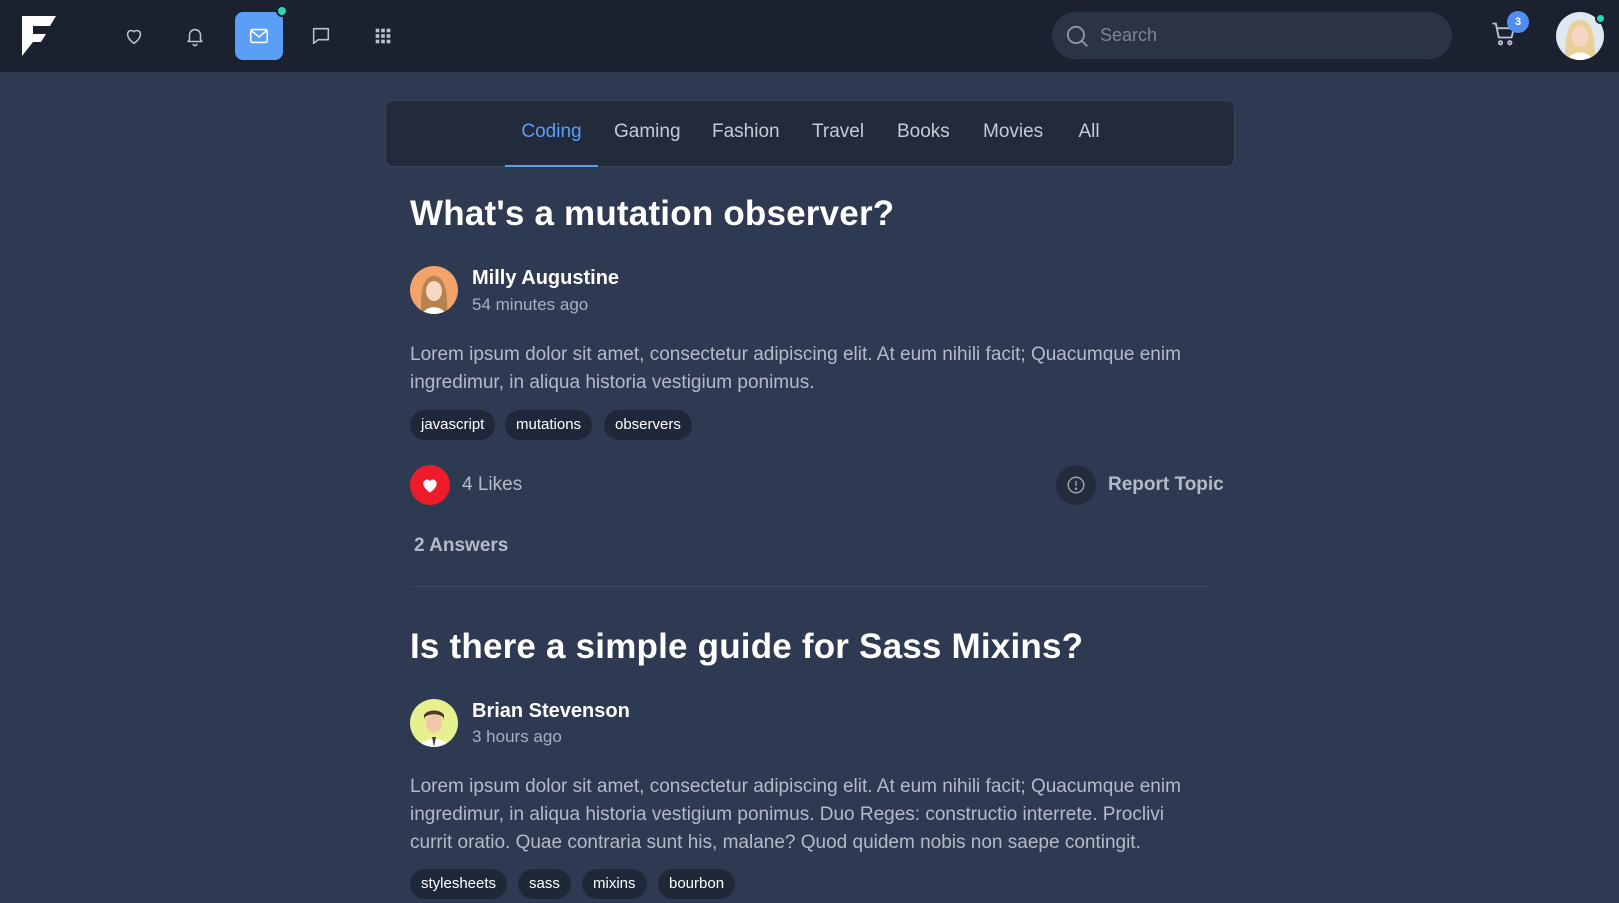 This screenshot has height=903, width=1619. Describe the element at coordinates (647, 134) in the screenshot. I see `tab-gaming: Gaming` at that location.